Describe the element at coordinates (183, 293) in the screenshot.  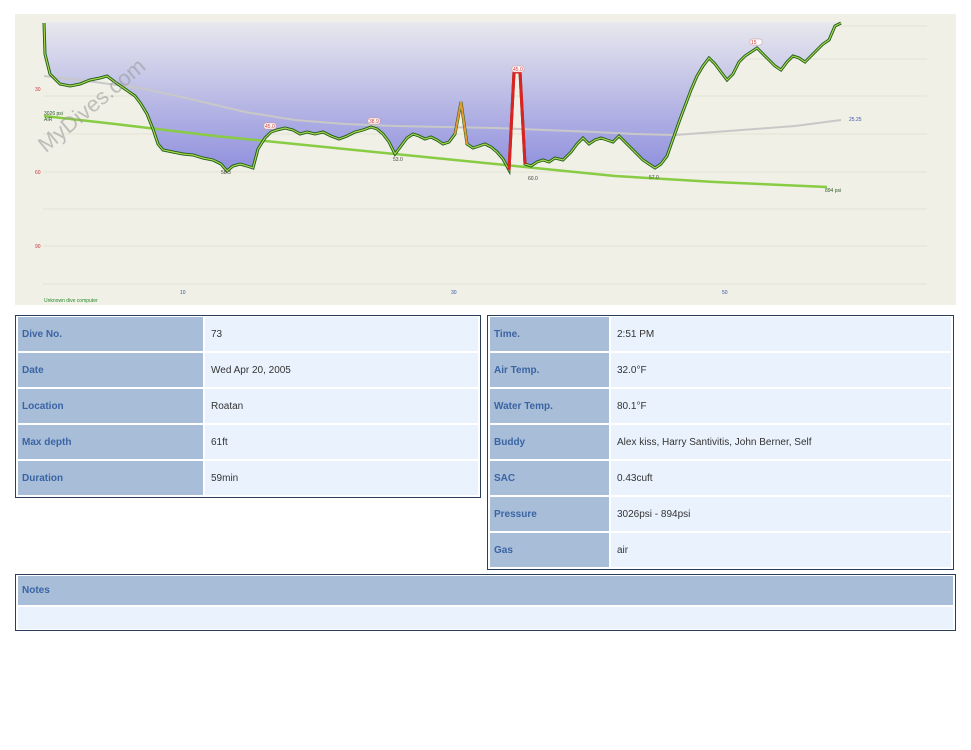
I see `time-tick-label: 10` at that location.